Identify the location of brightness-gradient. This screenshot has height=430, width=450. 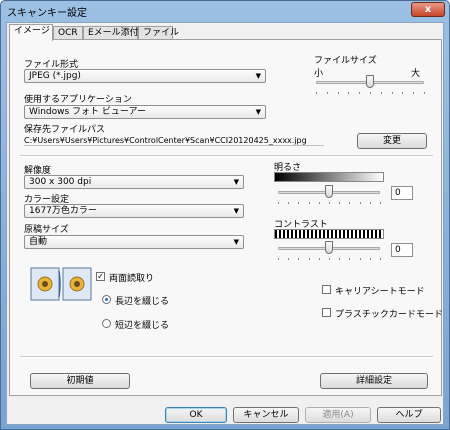
(329, 177).